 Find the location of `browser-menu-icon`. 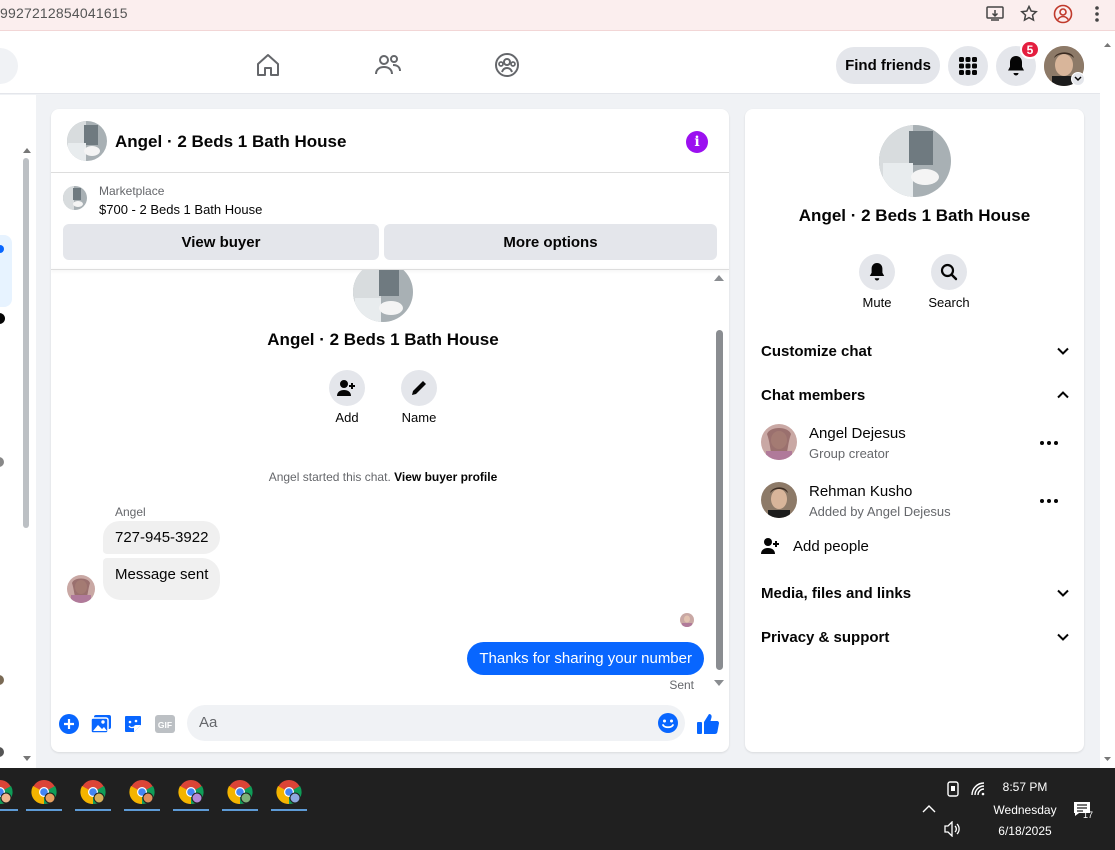

browser-menu-icon is located at coordinates (1097, 14).